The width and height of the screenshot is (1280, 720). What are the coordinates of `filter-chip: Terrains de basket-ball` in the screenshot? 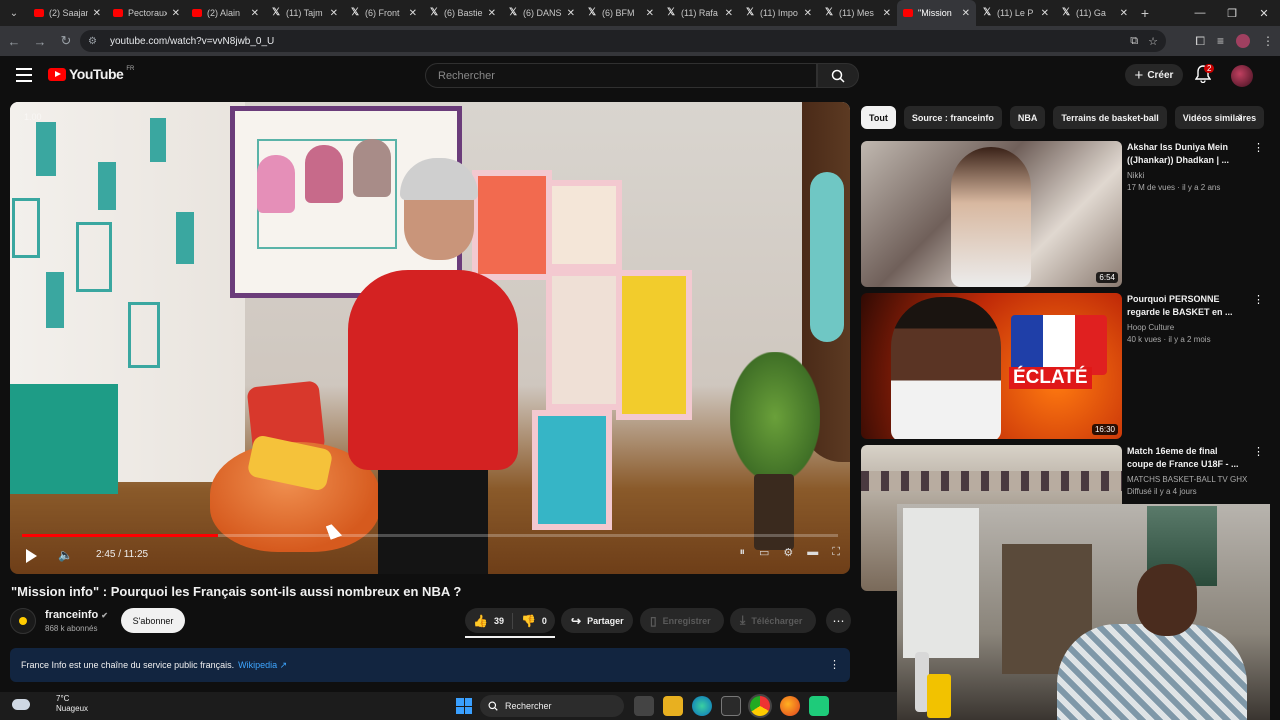 It's located at (1110, 117).